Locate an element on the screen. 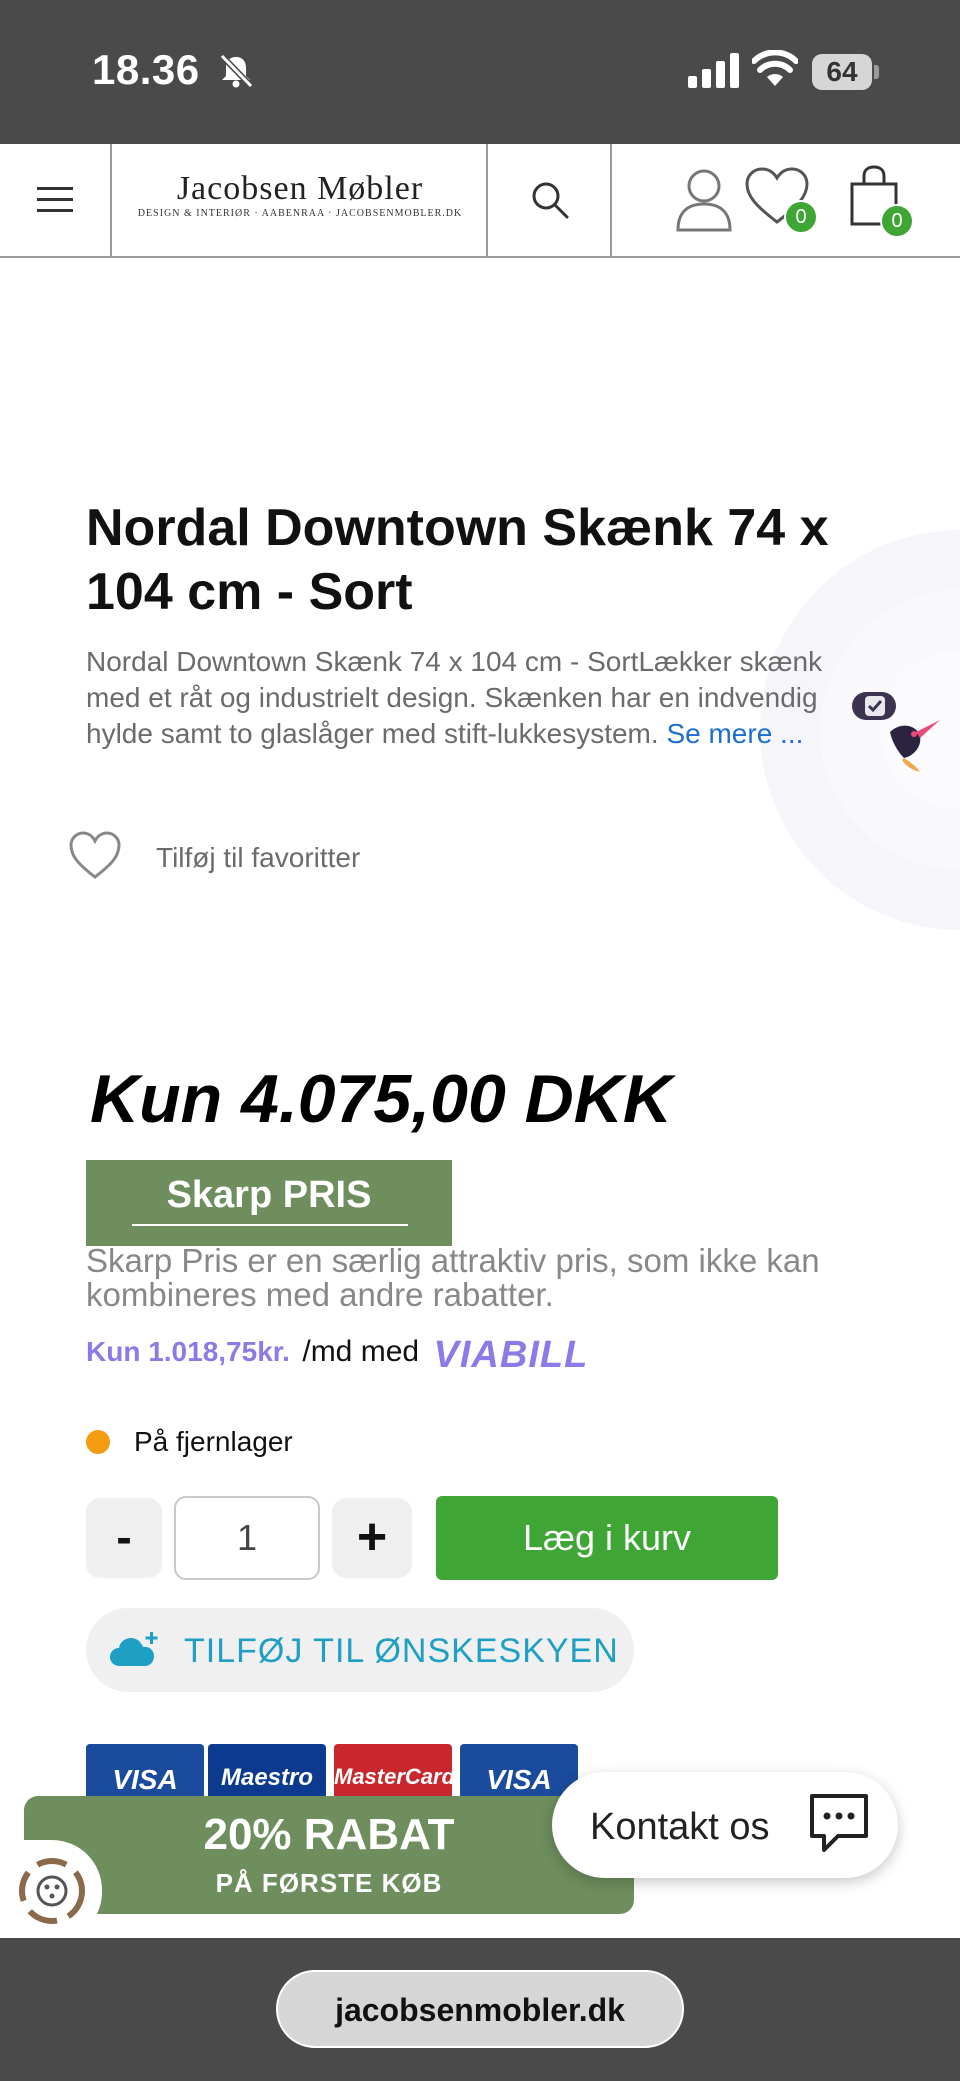  battery-icon: 64 is located at coordinates (846, 72).